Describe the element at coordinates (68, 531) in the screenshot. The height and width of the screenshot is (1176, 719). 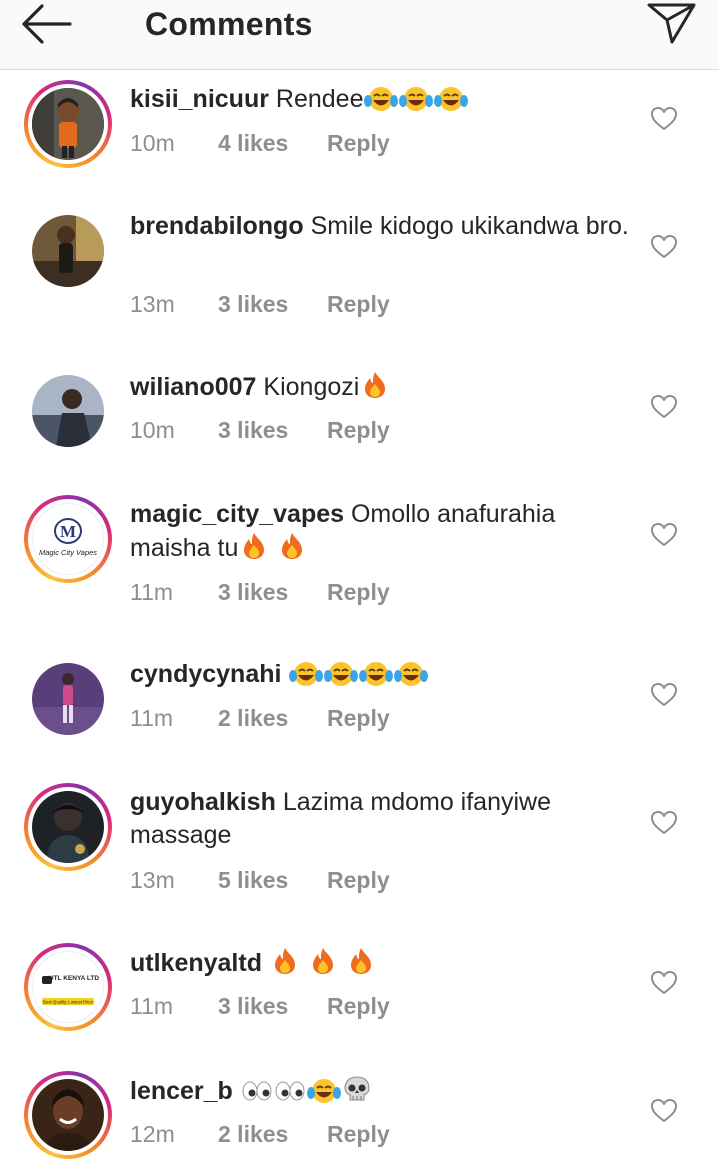
I see `logo-letter: M` at that location.